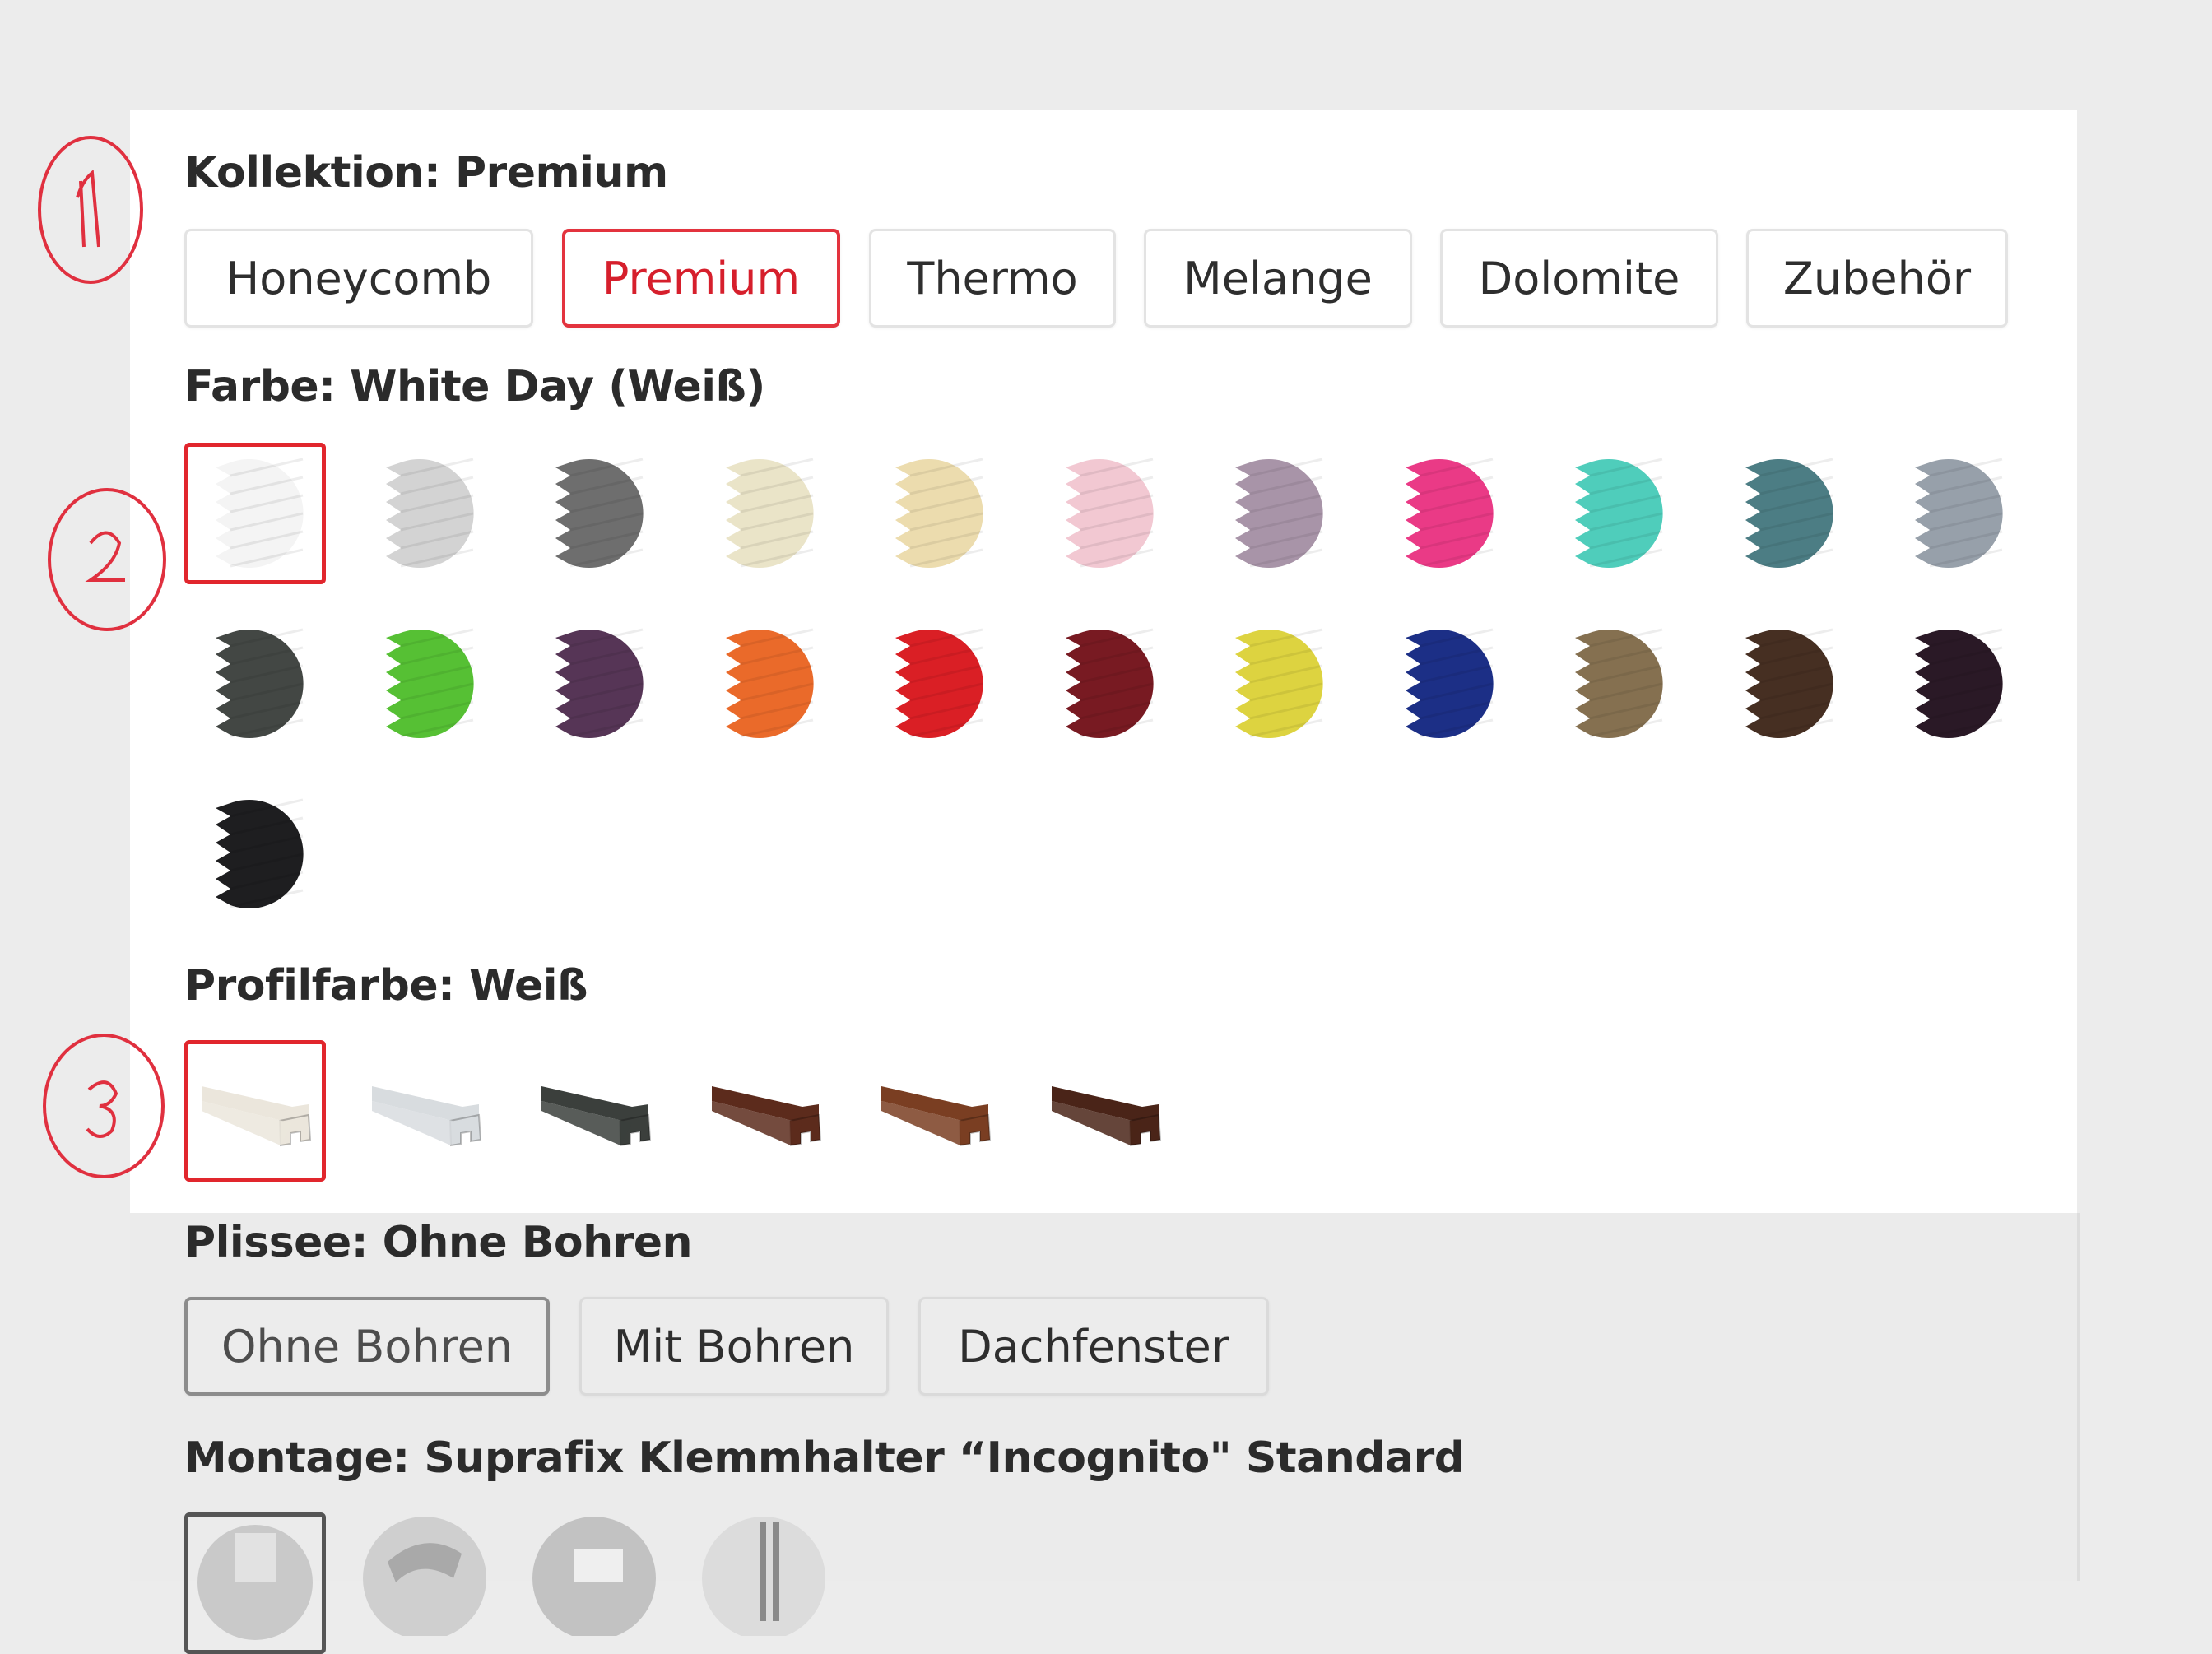 The height and width of the screenshot is (1654, 2212). I want to click on annotation-3-icon, so click(104, 1106).